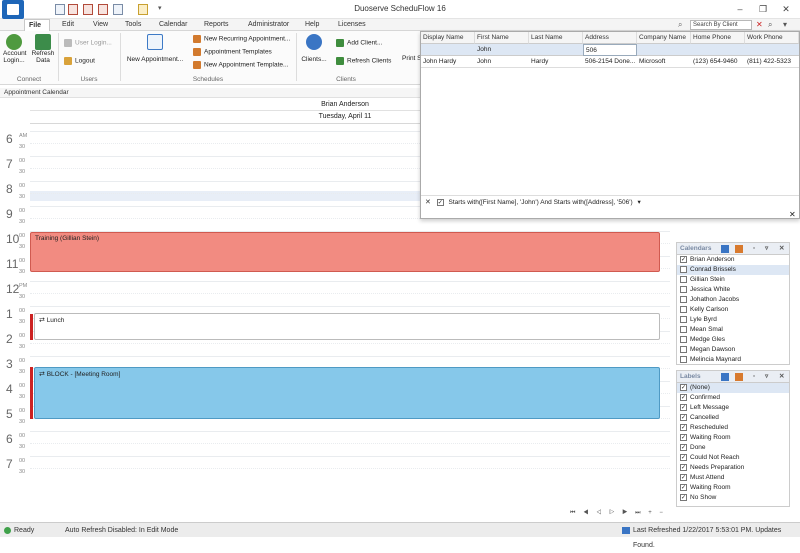 Image resolution: width=800 pixels, height=553 pixels. What do you see at coordinates (733, 478) in the screenshot?
I see `list-item: ✓ Must Attend` at bounding box center [733, 478].